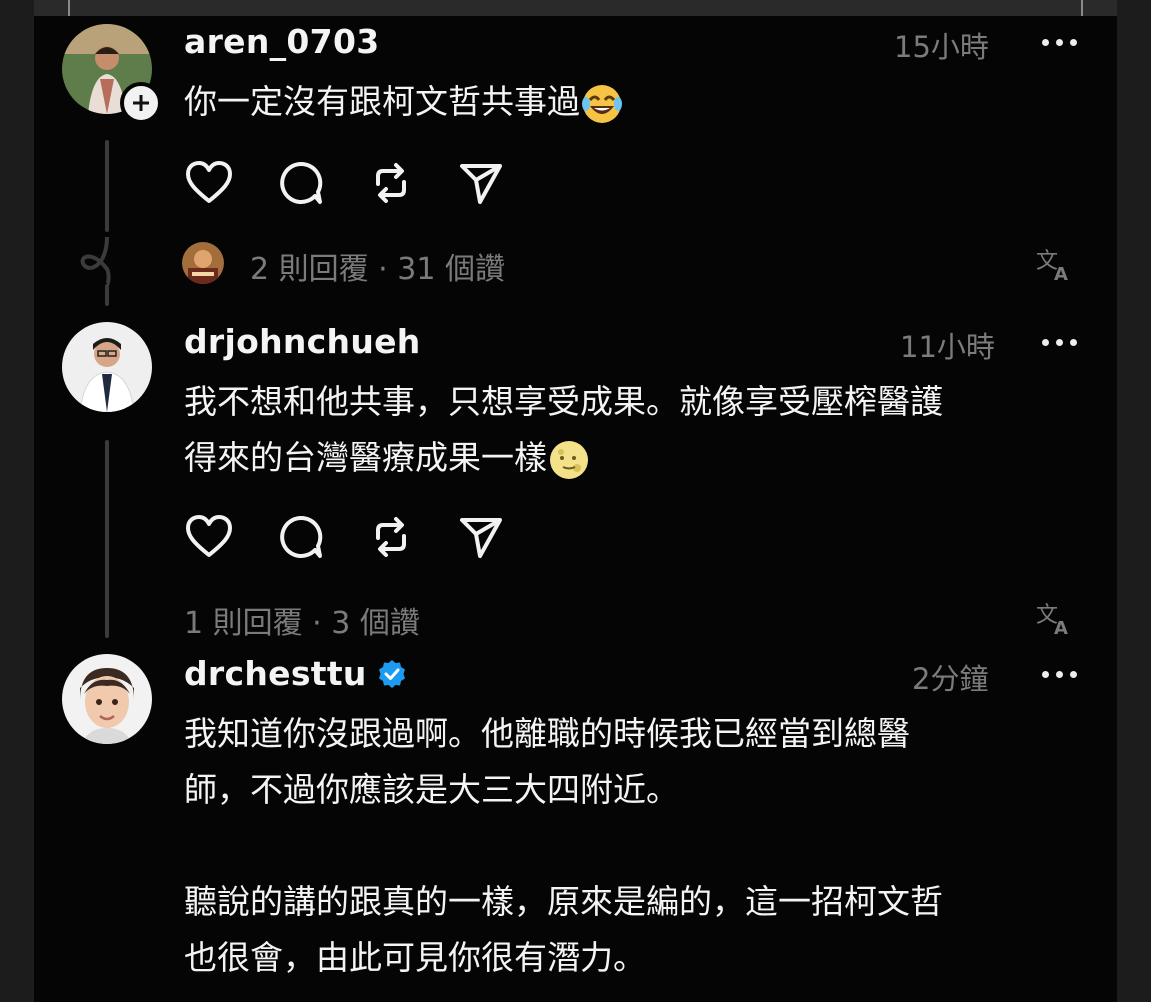 The image size is (1151, 1002). Describe the element at coordinates (302, 620) in the screenshot. I see `replies-likes-count: 1 則回覆 · 3 個讚` at that location.